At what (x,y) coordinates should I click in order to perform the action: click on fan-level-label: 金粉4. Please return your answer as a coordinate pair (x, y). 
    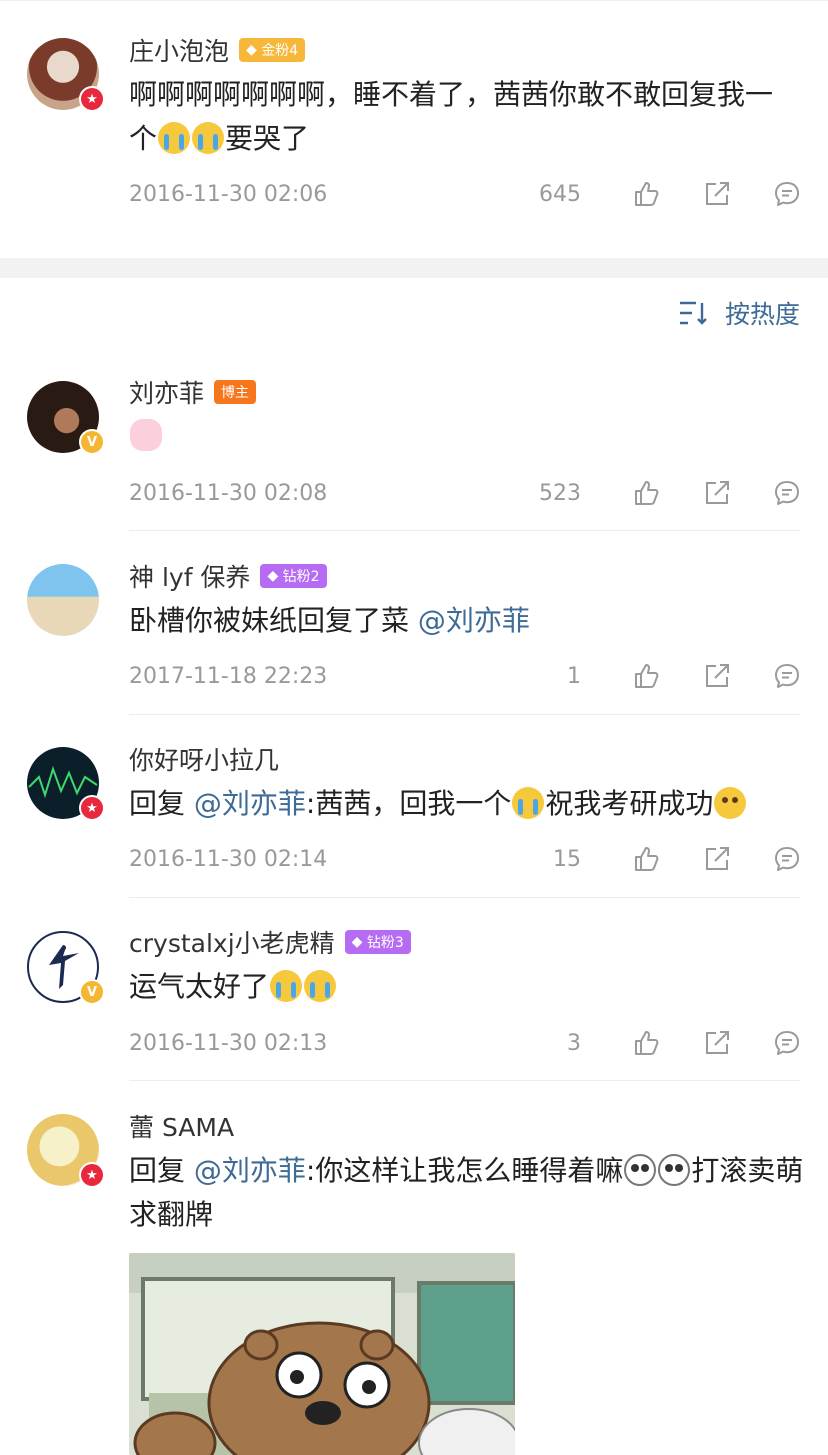
    Looking at the image, I should click on (280, 51).